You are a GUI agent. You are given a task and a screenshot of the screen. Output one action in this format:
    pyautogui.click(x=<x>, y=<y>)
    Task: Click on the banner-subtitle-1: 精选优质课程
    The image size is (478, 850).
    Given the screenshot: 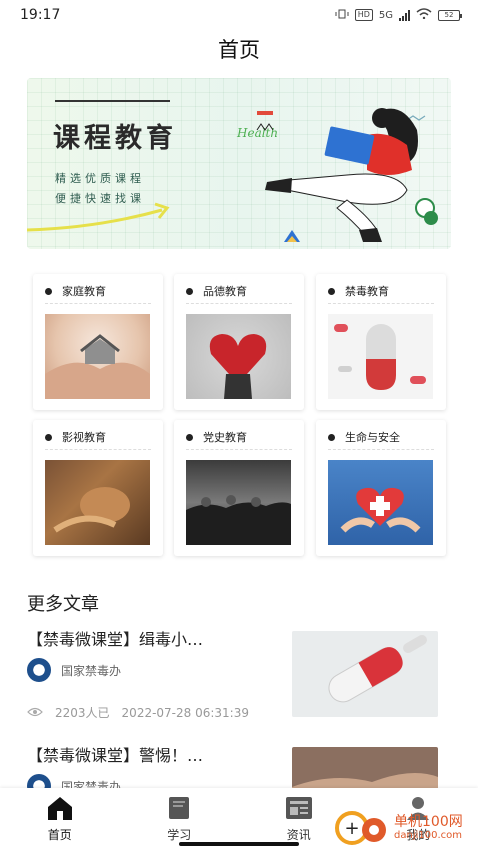 What is the action you would take?
    pyautogui.click(x=100, y=178)
    